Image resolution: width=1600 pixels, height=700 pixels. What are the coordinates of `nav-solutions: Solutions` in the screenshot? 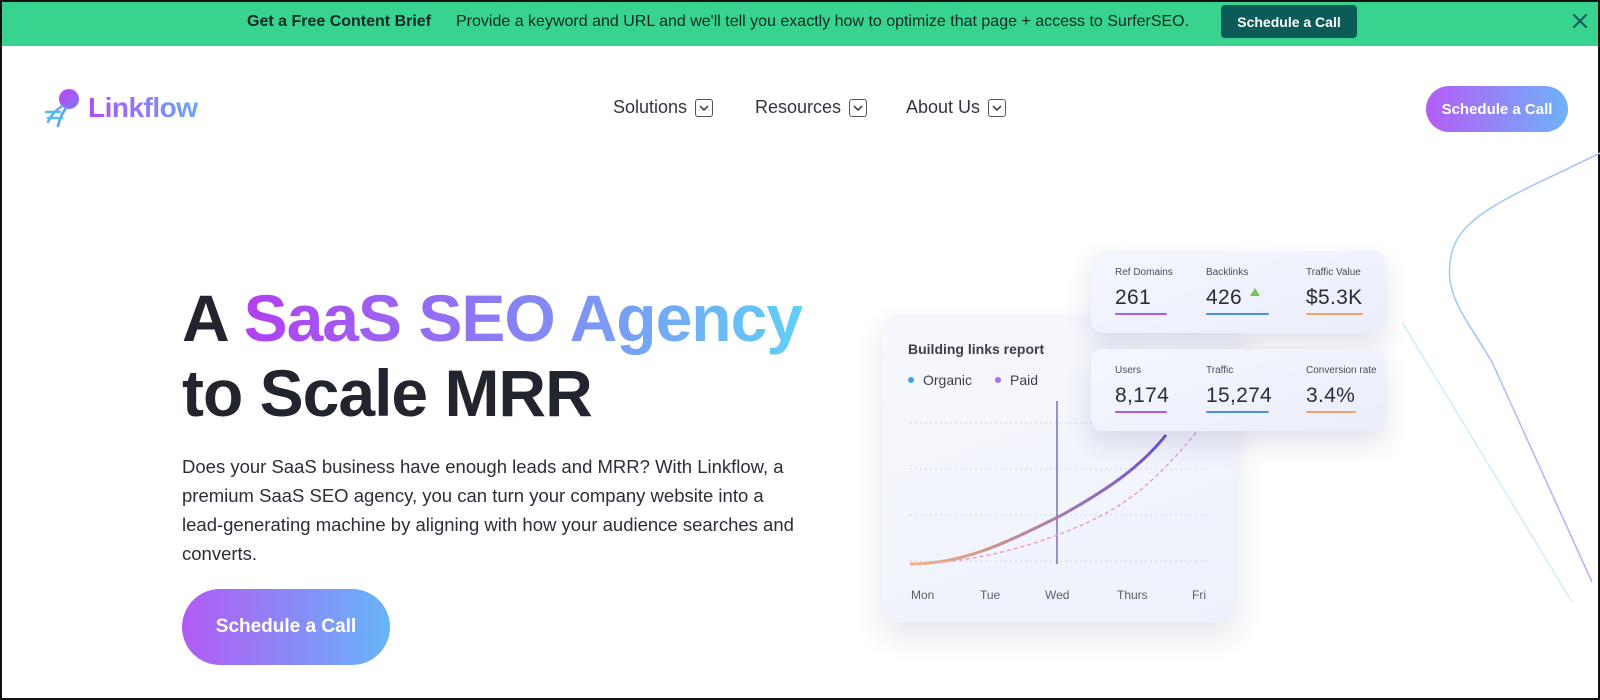 It's located at (663, 107).